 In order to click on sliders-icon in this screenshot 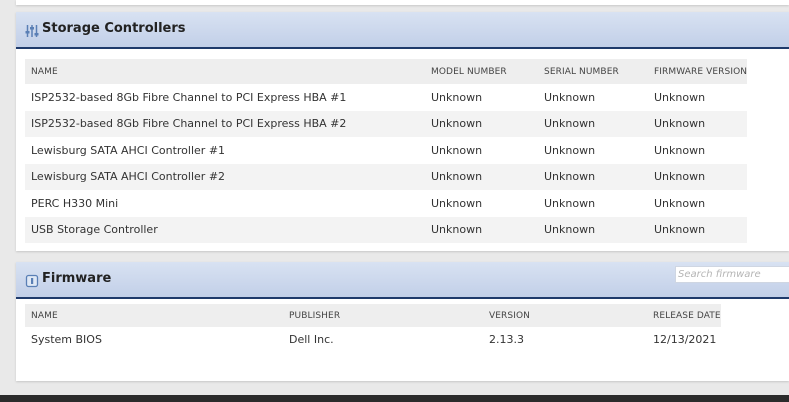, I will do `click(32, 30)`.